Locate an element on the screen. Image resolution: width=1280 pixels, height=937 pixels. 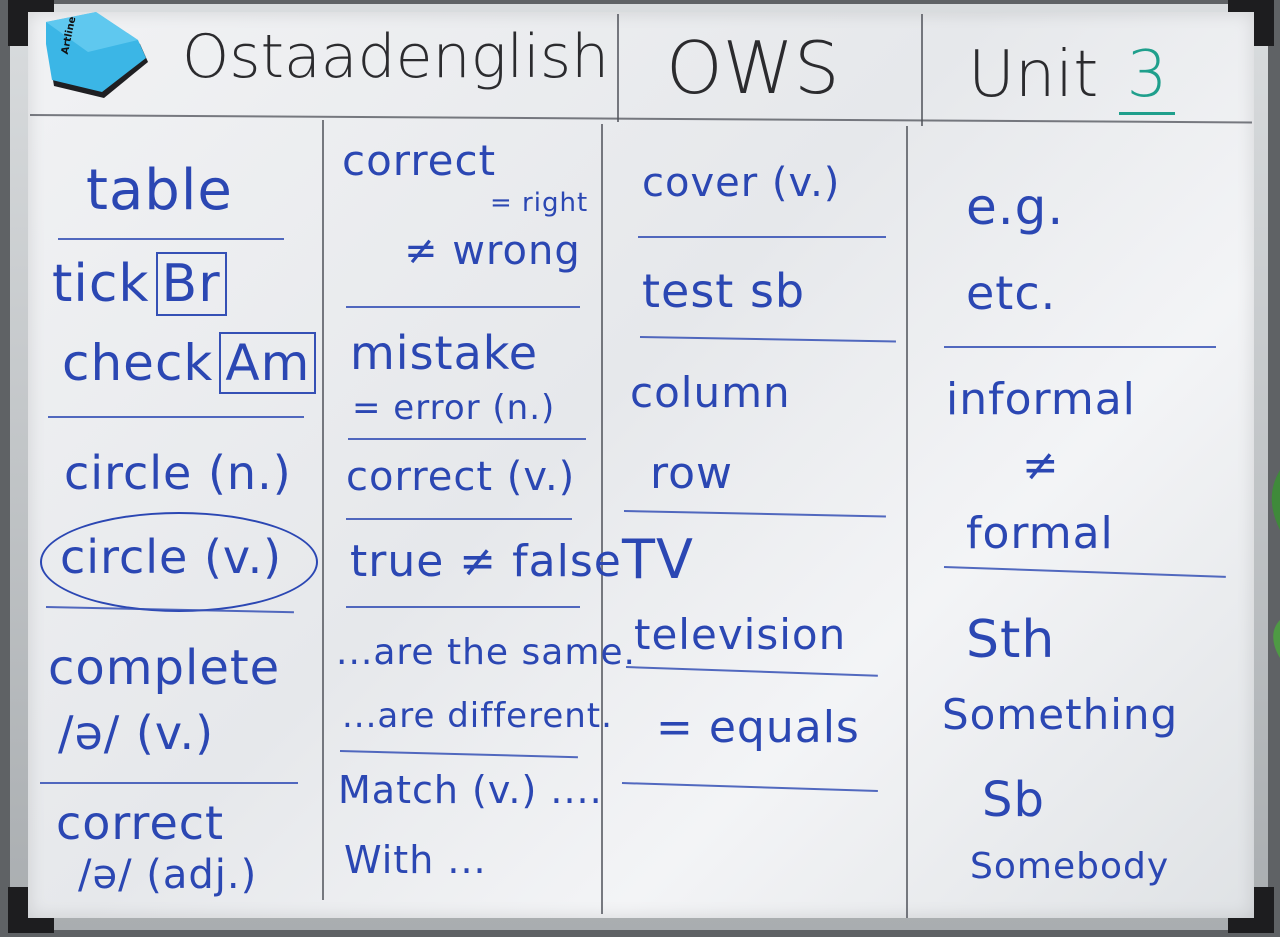
word-tv: TV is located at coordinates (658, 559).